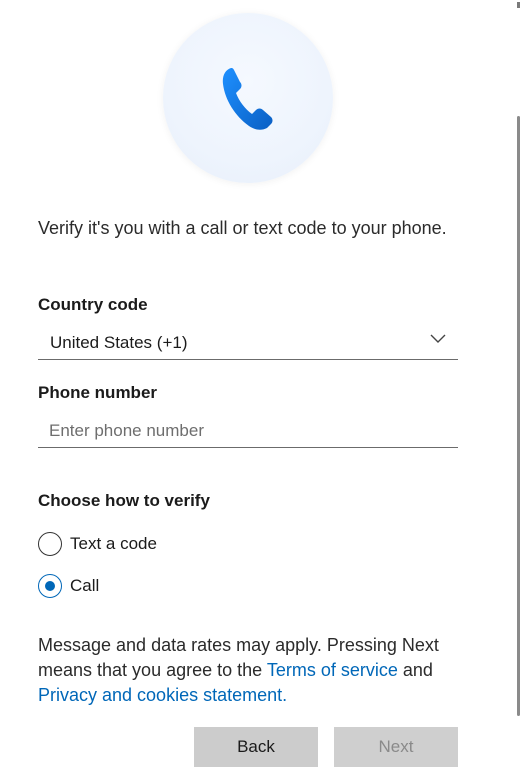 This screenshot has width=520, height=772. What do you see at coordinates (98, 392) in the screenshot?
I see `phone-number-label: Phone number` at bounding box center [98, 392].